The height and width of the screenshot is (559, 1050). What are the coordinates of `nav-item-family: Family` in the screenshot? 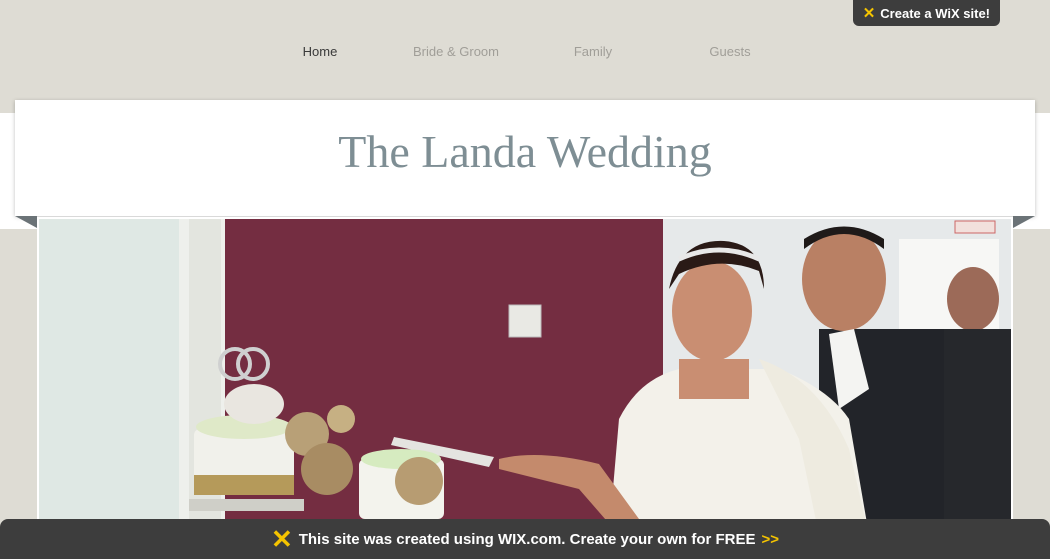 It's located at (593, 51).